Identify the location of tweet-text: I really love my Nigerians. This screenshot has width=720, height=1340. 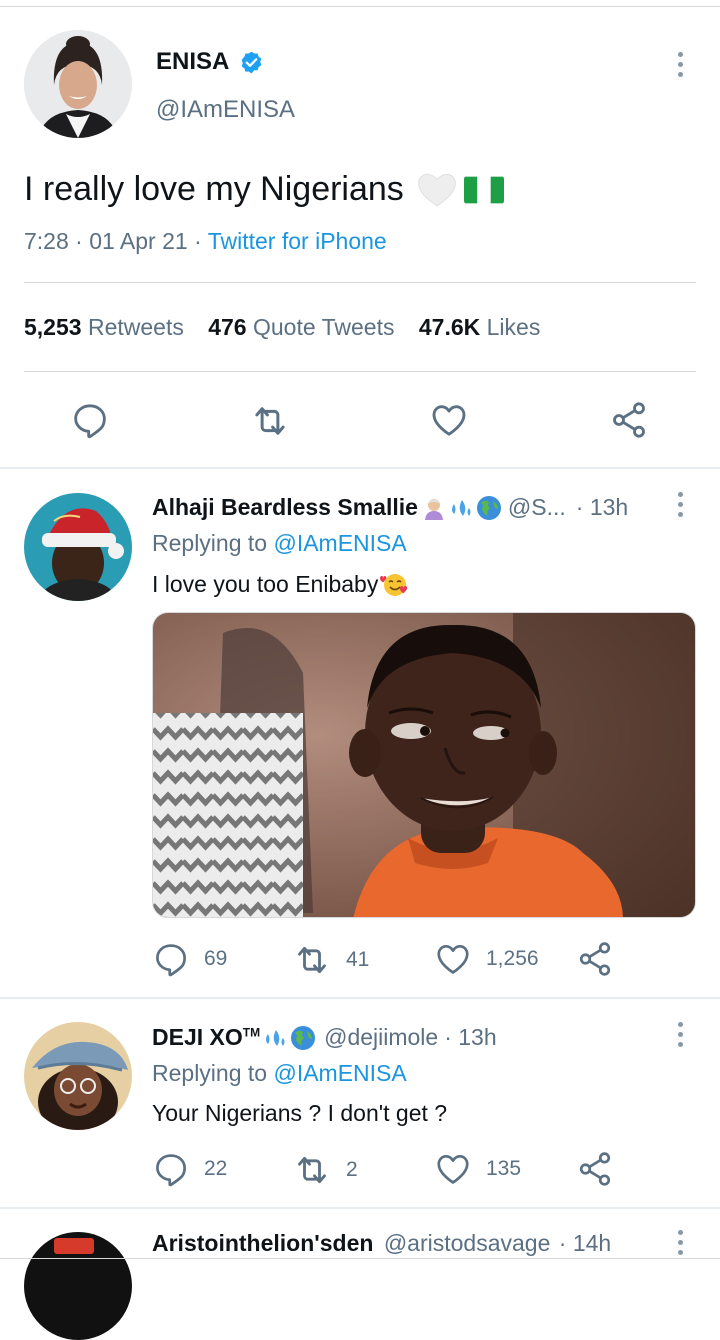
(264, 189).